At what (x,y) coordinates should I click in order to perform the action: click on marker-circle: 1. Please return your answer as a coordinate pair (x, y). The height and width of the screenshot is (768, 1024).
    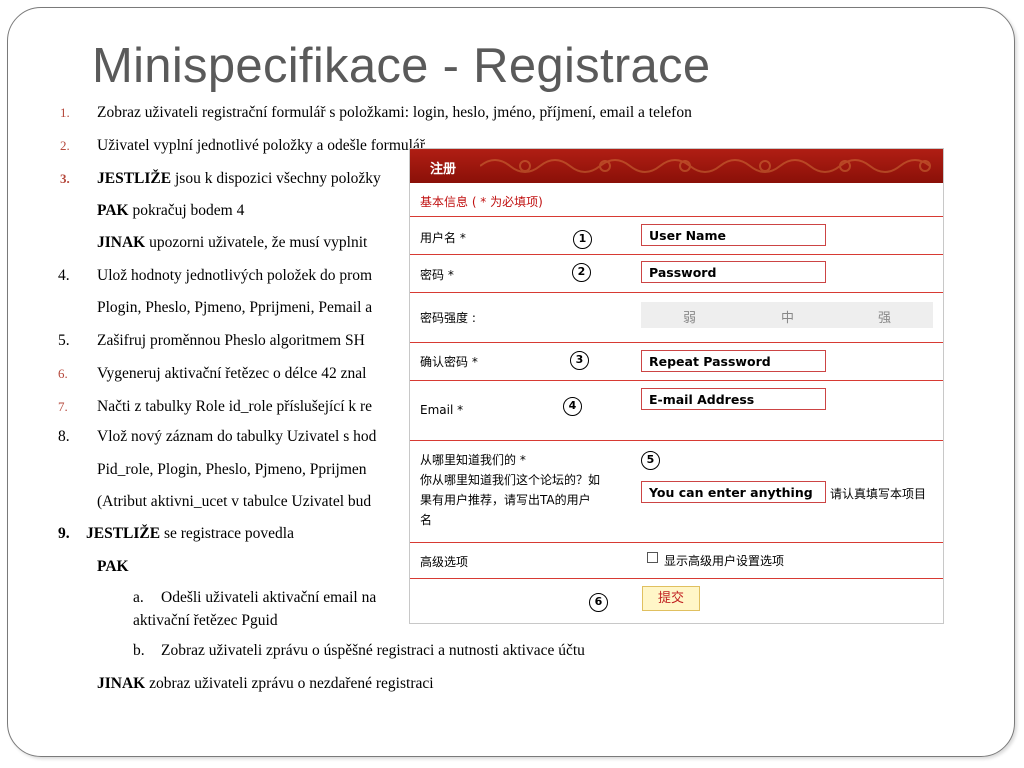
    Looking at the image, I should click on (582, 239).